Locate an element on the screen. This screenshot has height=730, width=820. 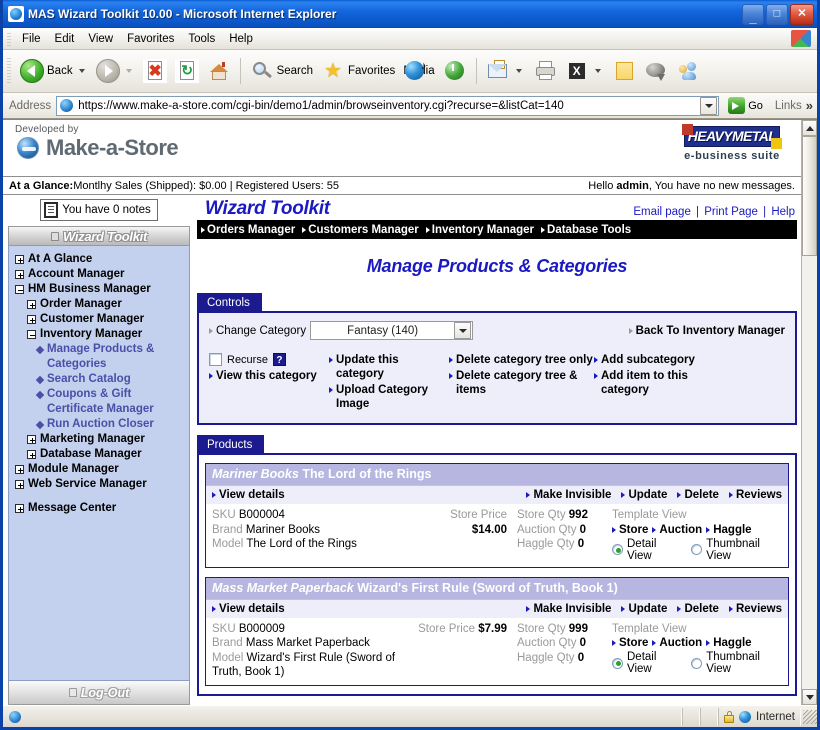
back-dropdown-icon is located at coordinates (81, 71).